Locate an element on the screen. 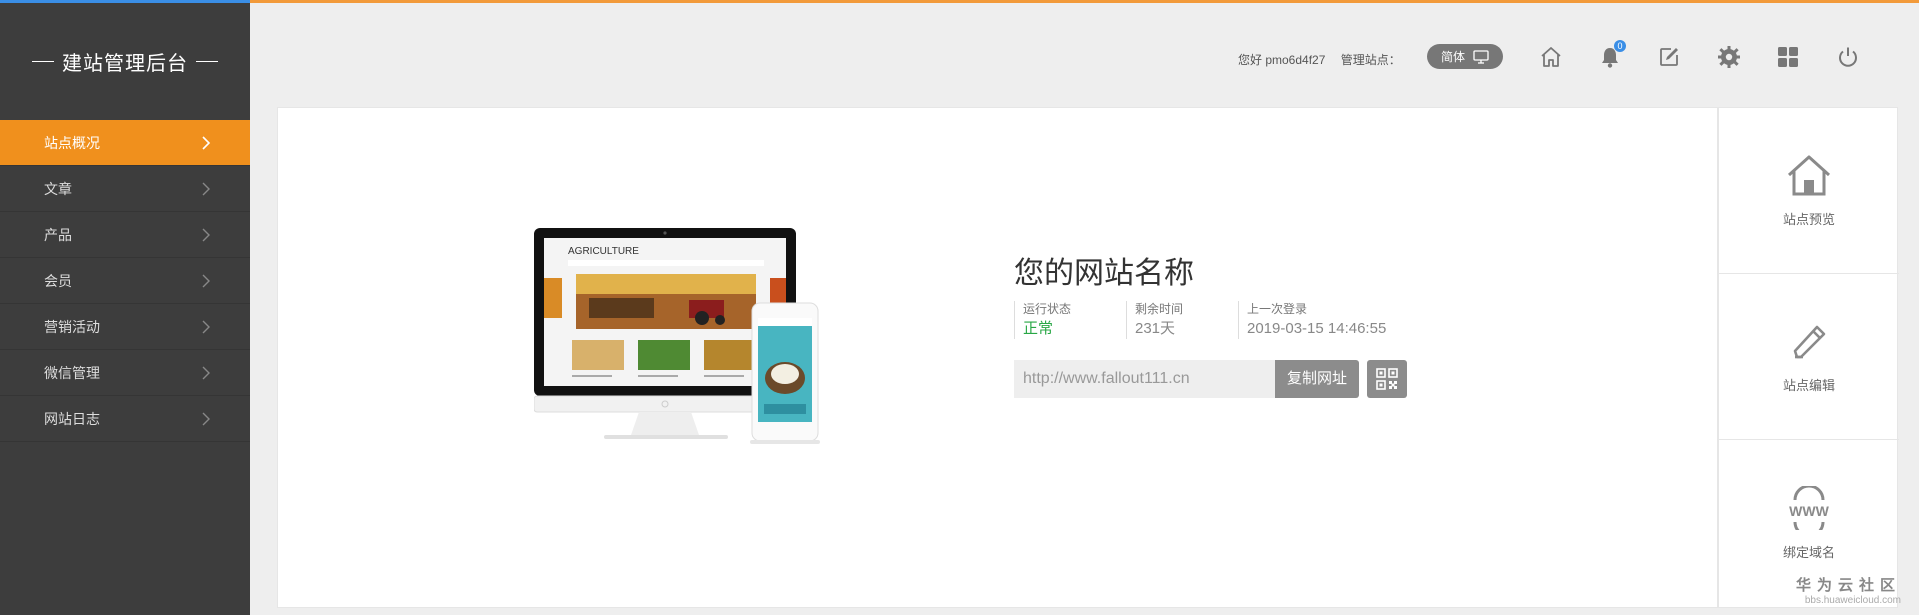 This screenshot has width=1919, height=615. site-preview-label: 站点预览 is located at coordinates (1808, 219).